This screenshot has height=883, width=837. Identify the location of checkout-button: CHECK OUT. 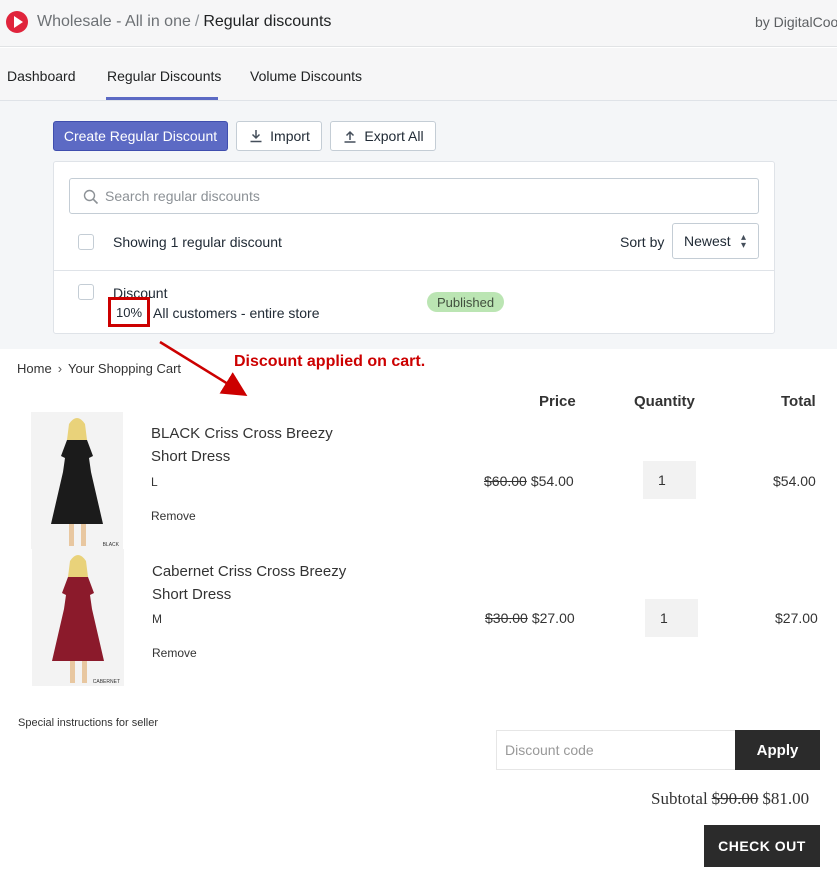
(762, 846).